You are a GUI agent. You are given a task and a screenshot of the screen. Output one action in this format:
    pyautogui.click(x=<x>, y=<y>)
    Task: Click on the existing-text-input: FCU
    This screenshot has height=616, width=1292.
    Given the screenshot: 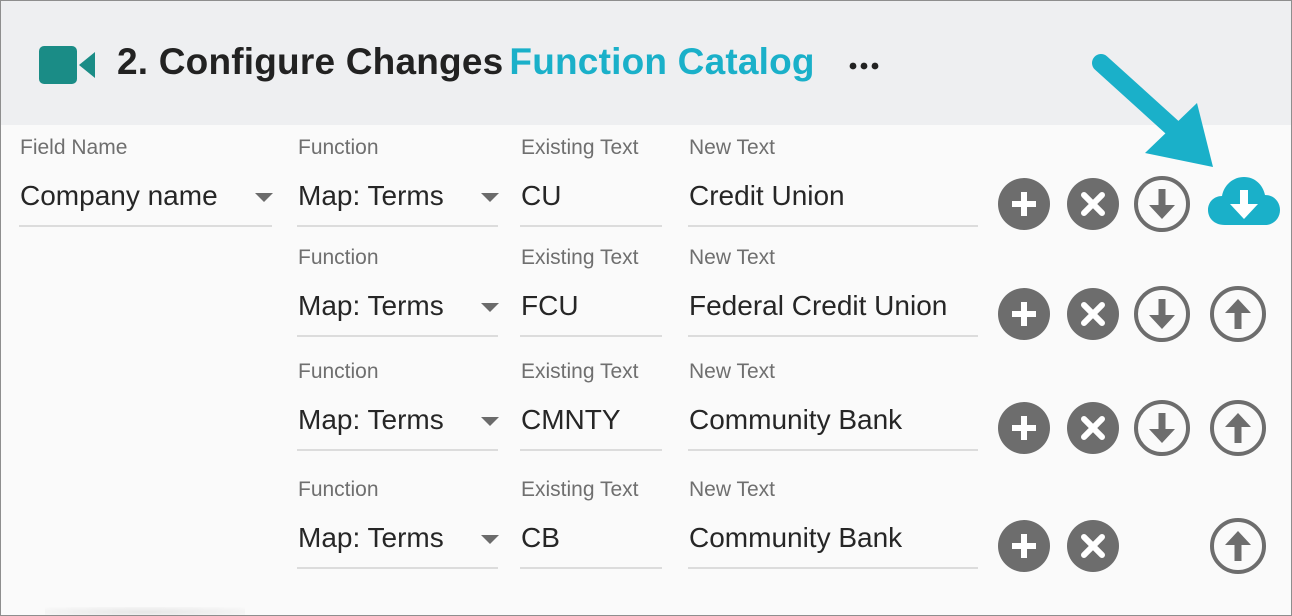 What is the action you would take?
    pyautogui.click(x=550, y=306)
    